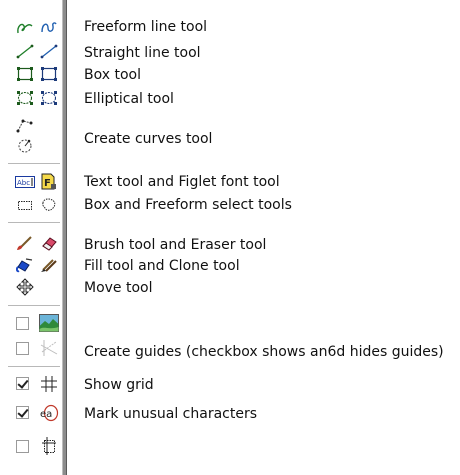 The image size is (460, 475). Describe the element at coordinates (49, 74) in the screenshot. I see `box-alt-icon` at that location.